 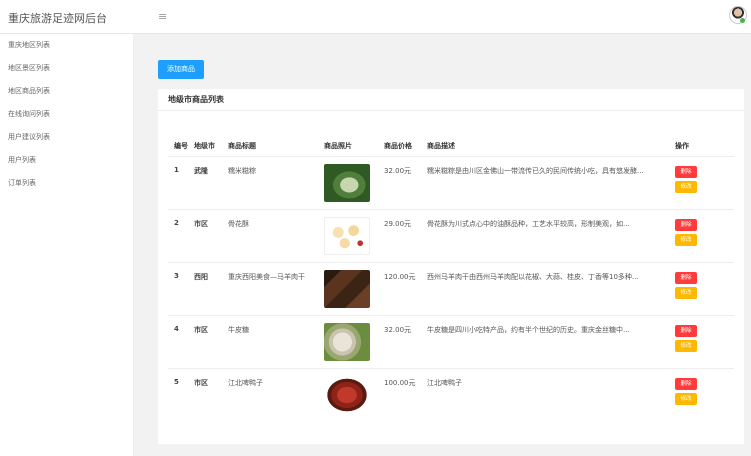 I want to click on sidebar-item-suggestions: 用户建议列表, so click(x=66, y=137).